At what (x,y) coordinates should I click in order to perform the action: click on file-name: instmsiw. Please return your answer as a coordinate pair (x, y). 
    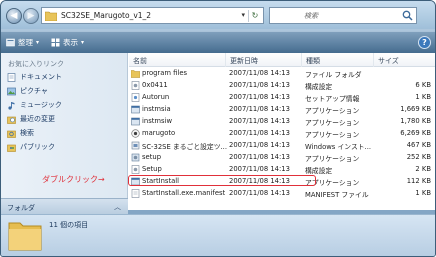
    Looking at the image, I should click on (157, 121).